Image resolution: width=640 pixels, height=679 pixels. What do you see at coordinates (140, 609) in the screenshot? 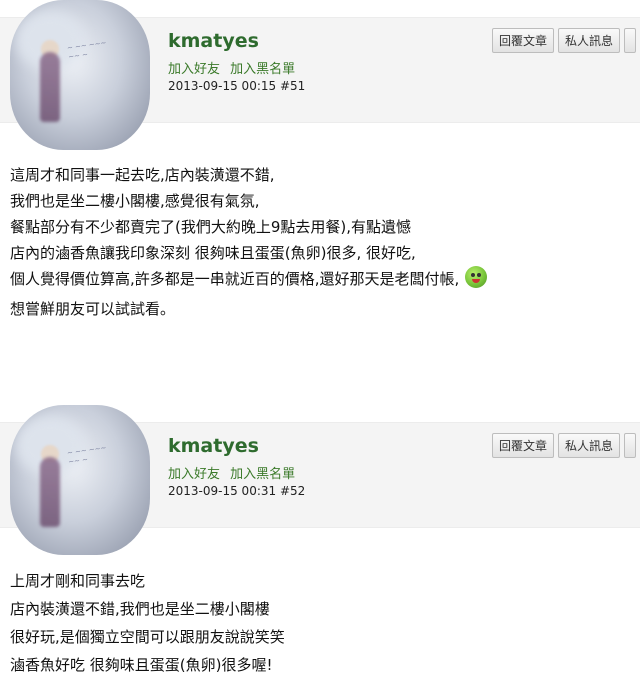
I see `post-line: 店內裝潢還不錯,我們也是坐二樓小閣樓` at bounding box center [140, 609].